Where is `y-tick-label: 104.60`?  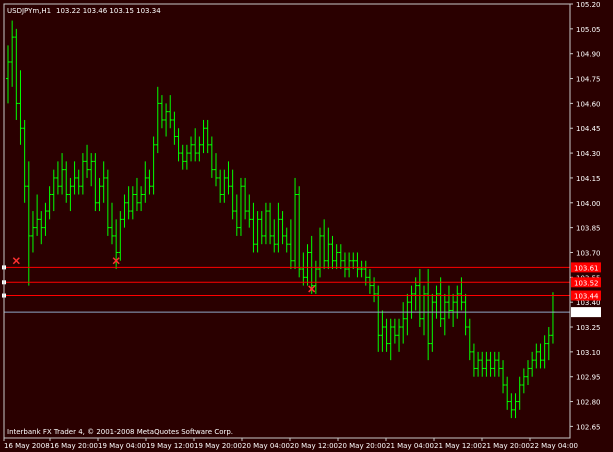 y-tick-label: 104.60 is located at coordinates (588, 104).